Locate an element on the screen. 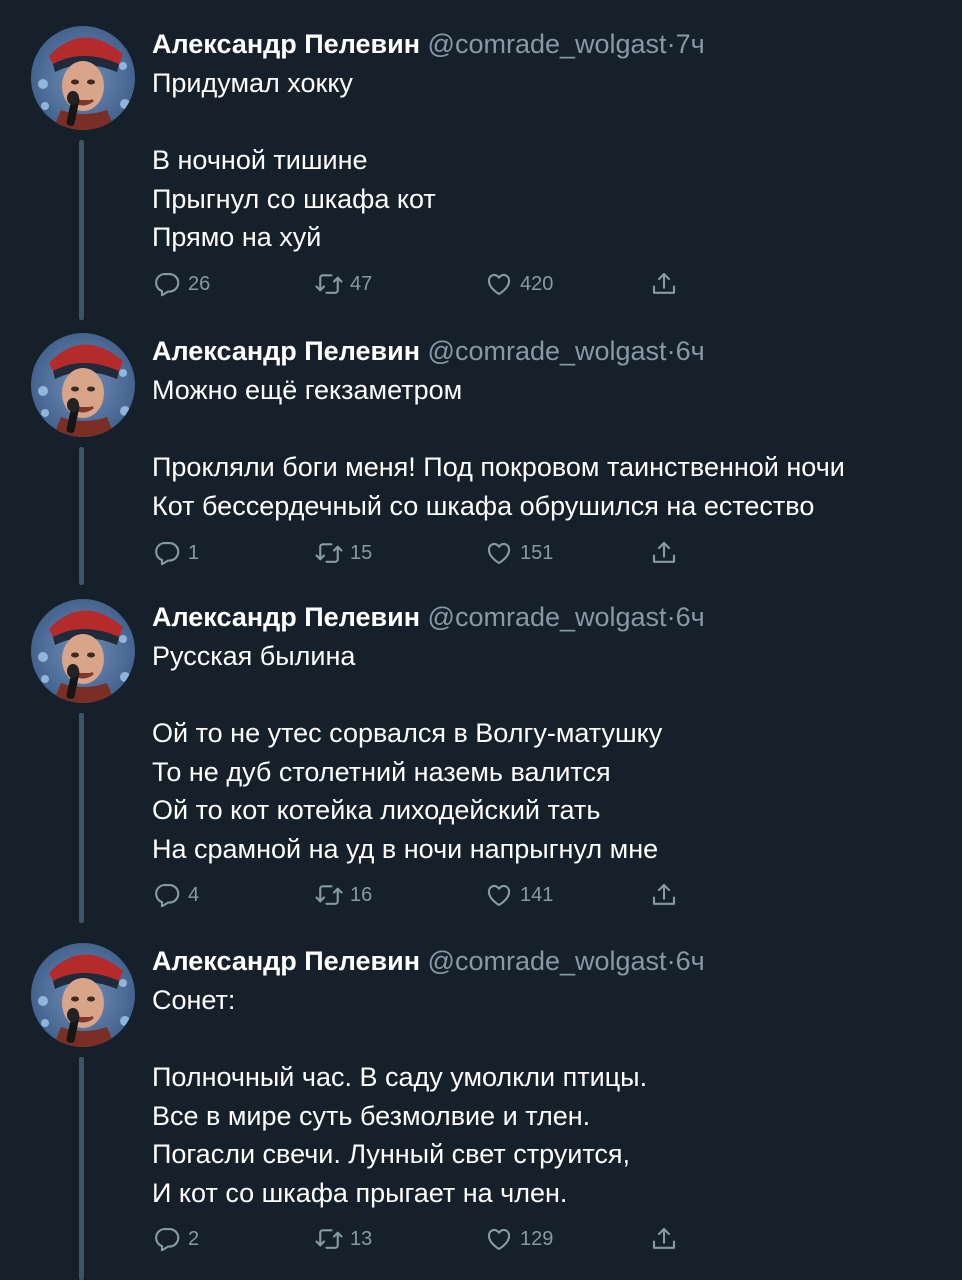 The height and width of the screenshot is (1280, 962). reply-count: 4 is located at coordinates (194, 894).